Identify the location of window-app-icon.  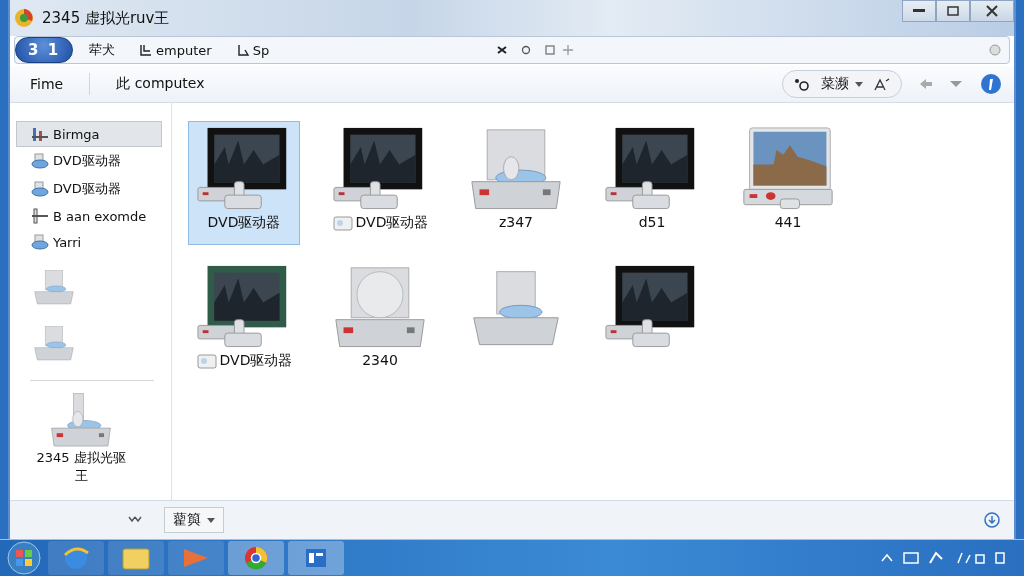
(316, 558).